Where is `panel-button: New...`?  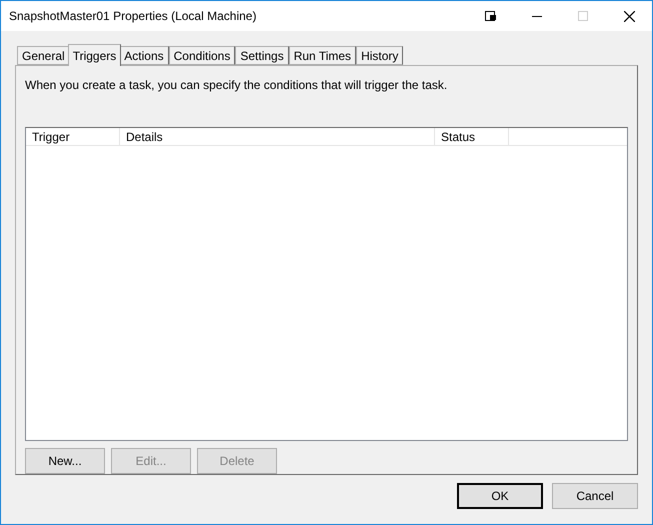
panel-button: New... is located at coordinates (65, 461).